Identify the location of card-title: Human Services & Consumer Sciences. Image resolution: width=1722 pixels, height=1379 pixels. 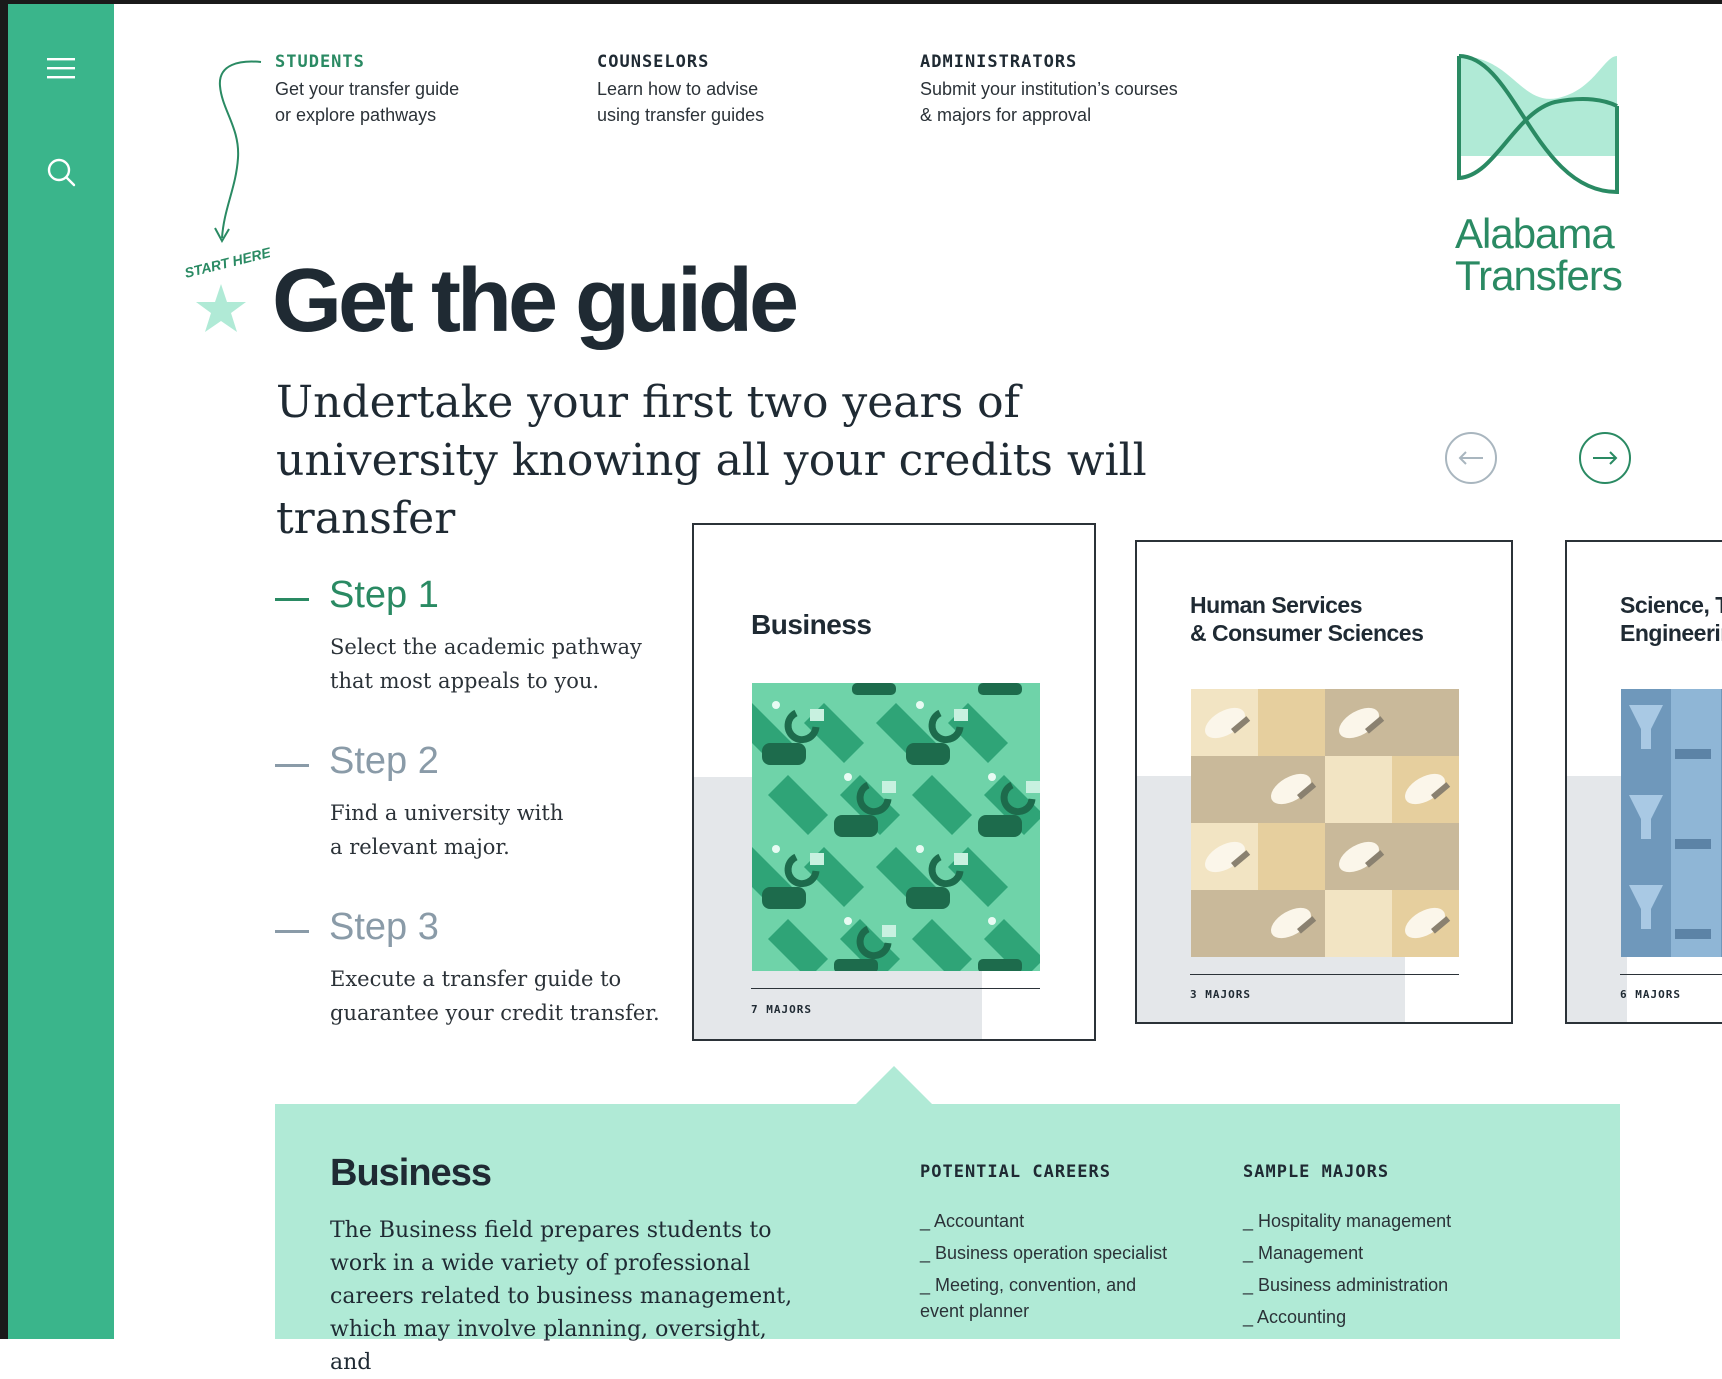
(1307, 619).